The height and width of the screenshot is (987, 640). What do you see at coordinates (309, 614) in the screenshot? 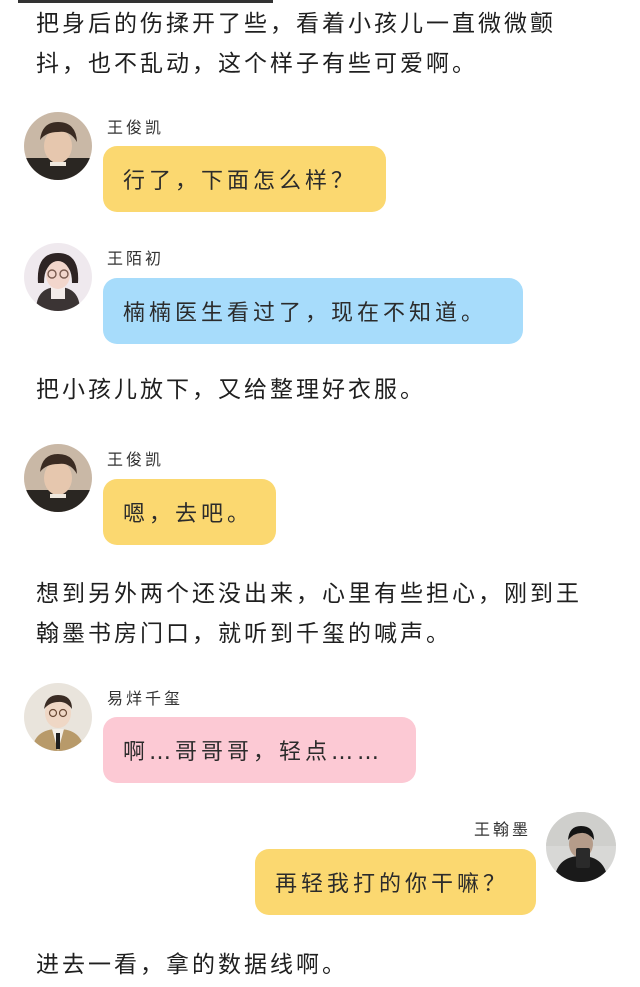
I see `narration-paragraph: 想到另外两个还没出来，心里有些担心，刚到王翰墨书房门口，就听到千玺的喊声。` at bounding box center [309, 614].